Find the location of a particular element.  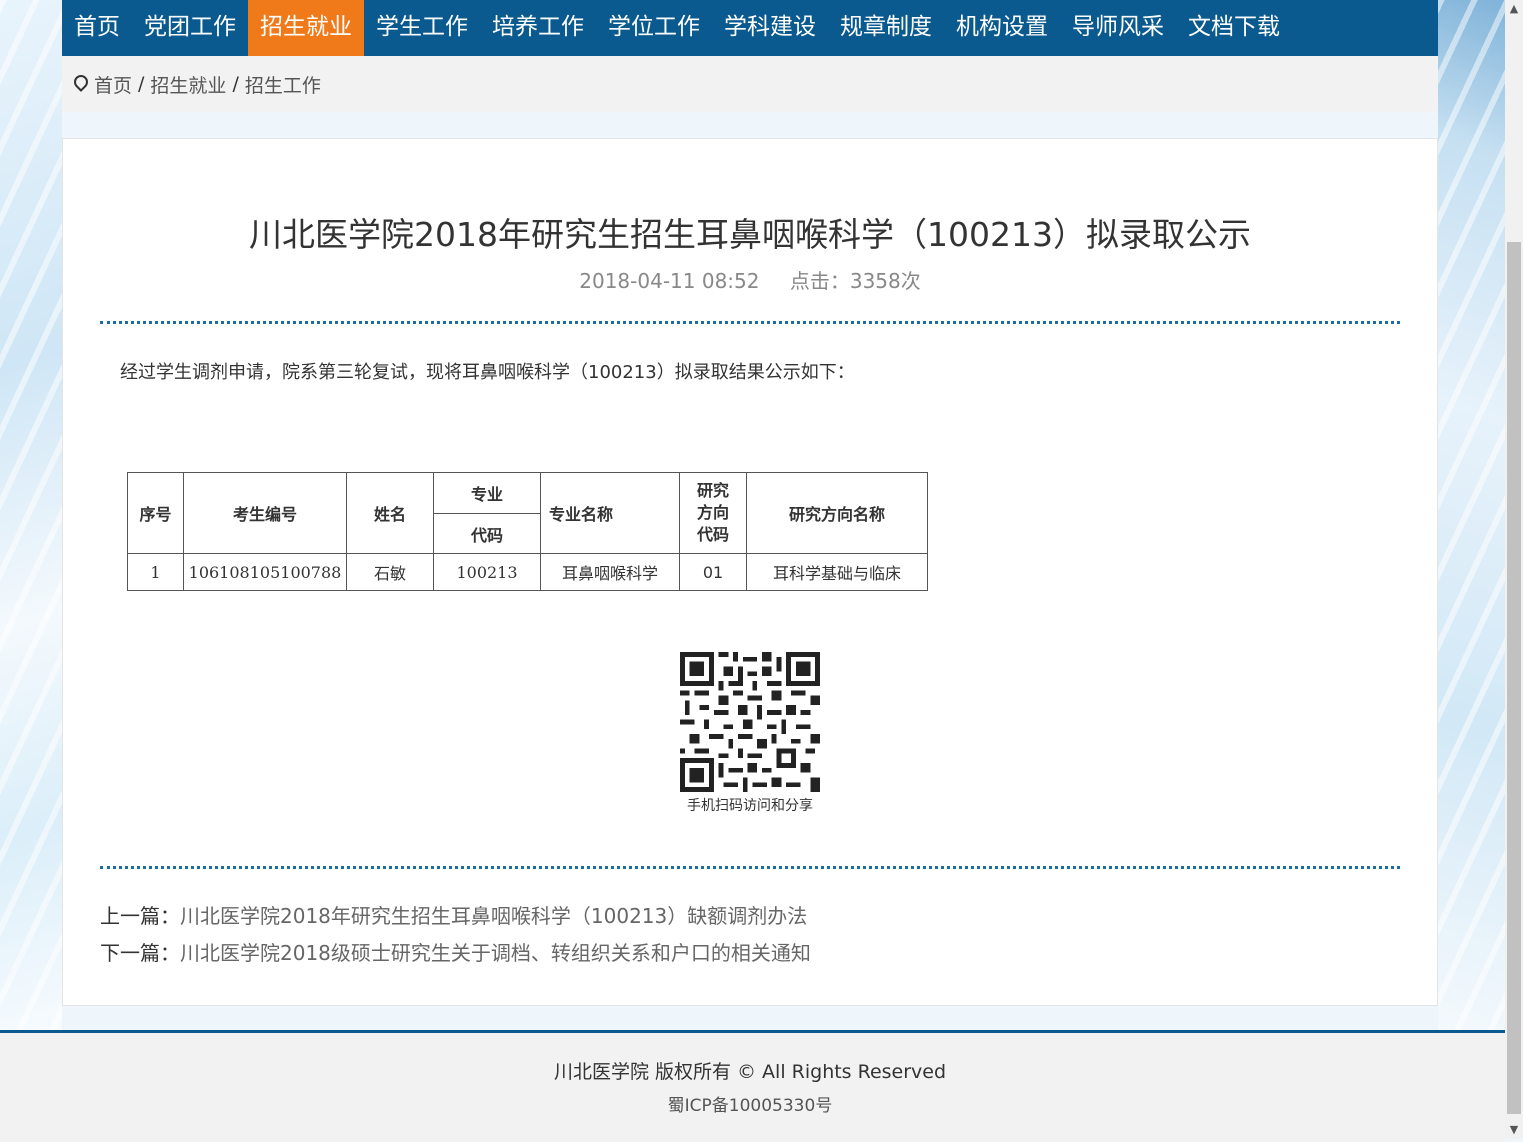

nav-item-degree: 学位工作 is located at coordinates (654, 28).